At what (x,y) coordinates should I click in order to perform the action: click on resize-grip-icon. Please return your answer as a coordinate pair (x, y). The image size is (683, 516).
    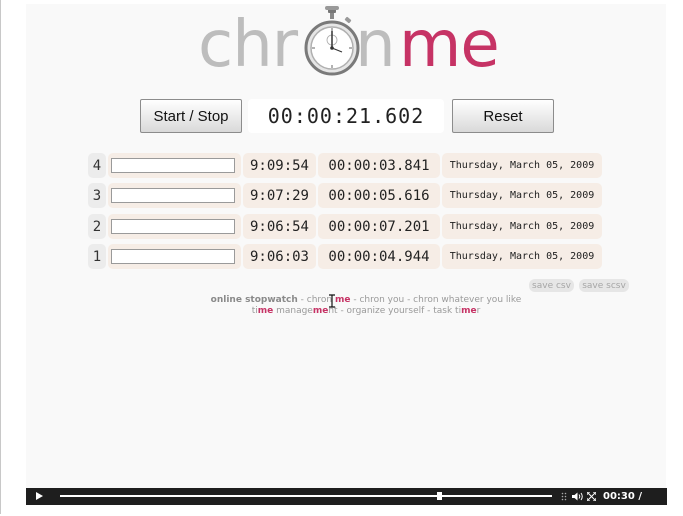
    Looking at the image, I should click on (564, 496).